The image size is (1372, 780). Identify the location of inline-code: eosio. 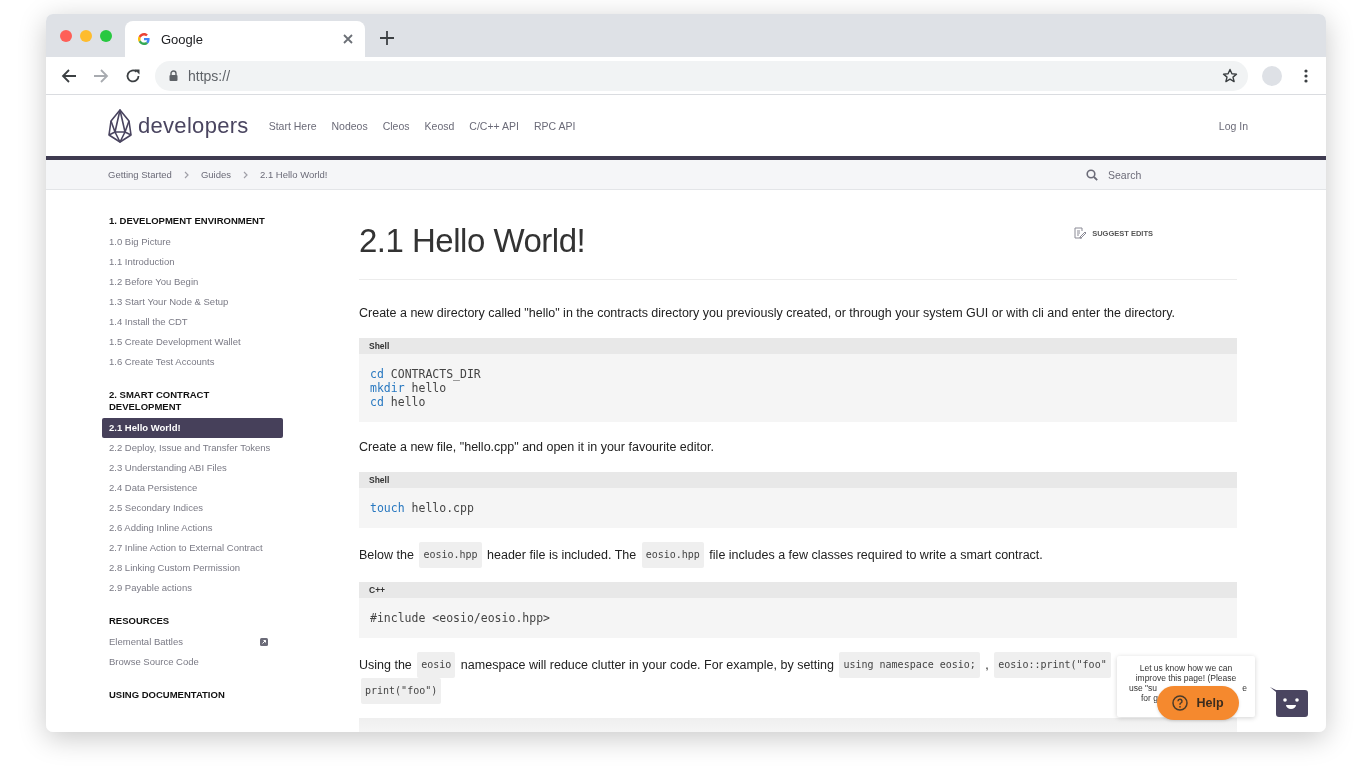
(436, 665).